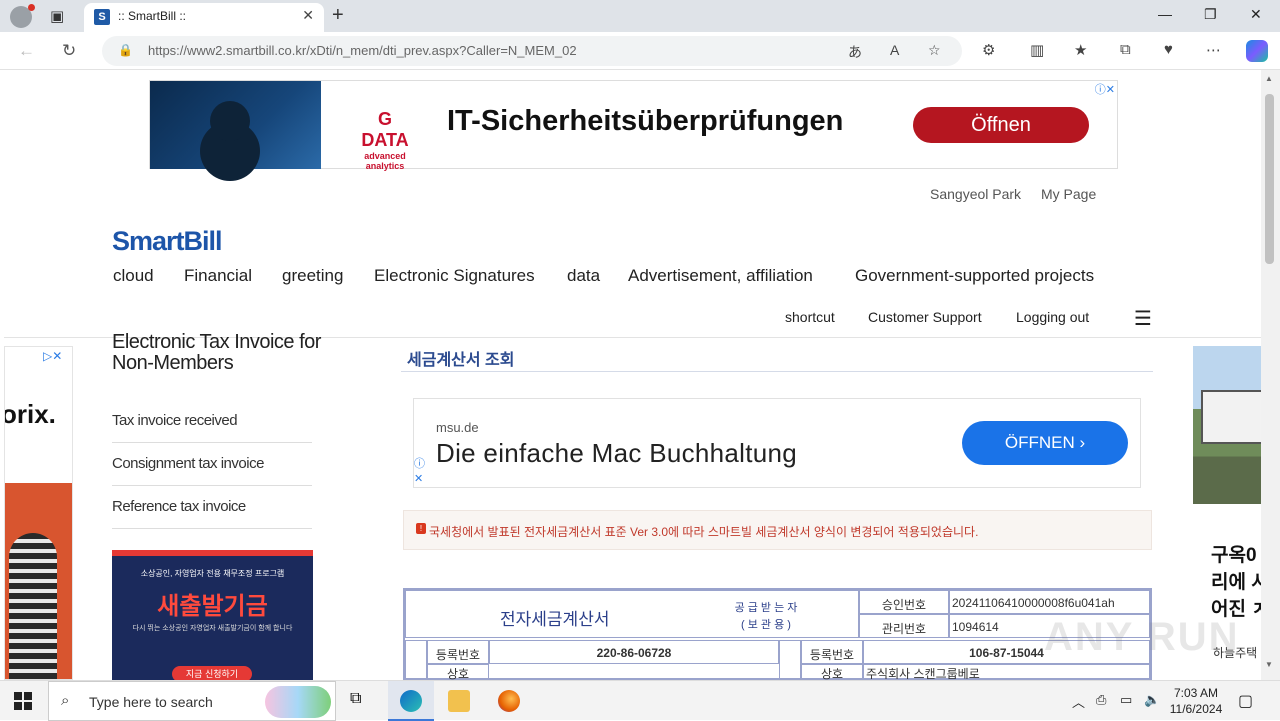 The height and width of the screenshot is (721, 1280). What do you see at coordinates (1045, 443) in the screenshot?
I see `ad-open-button: ÖFFNEN ›` at bounding box center [1045, 443].